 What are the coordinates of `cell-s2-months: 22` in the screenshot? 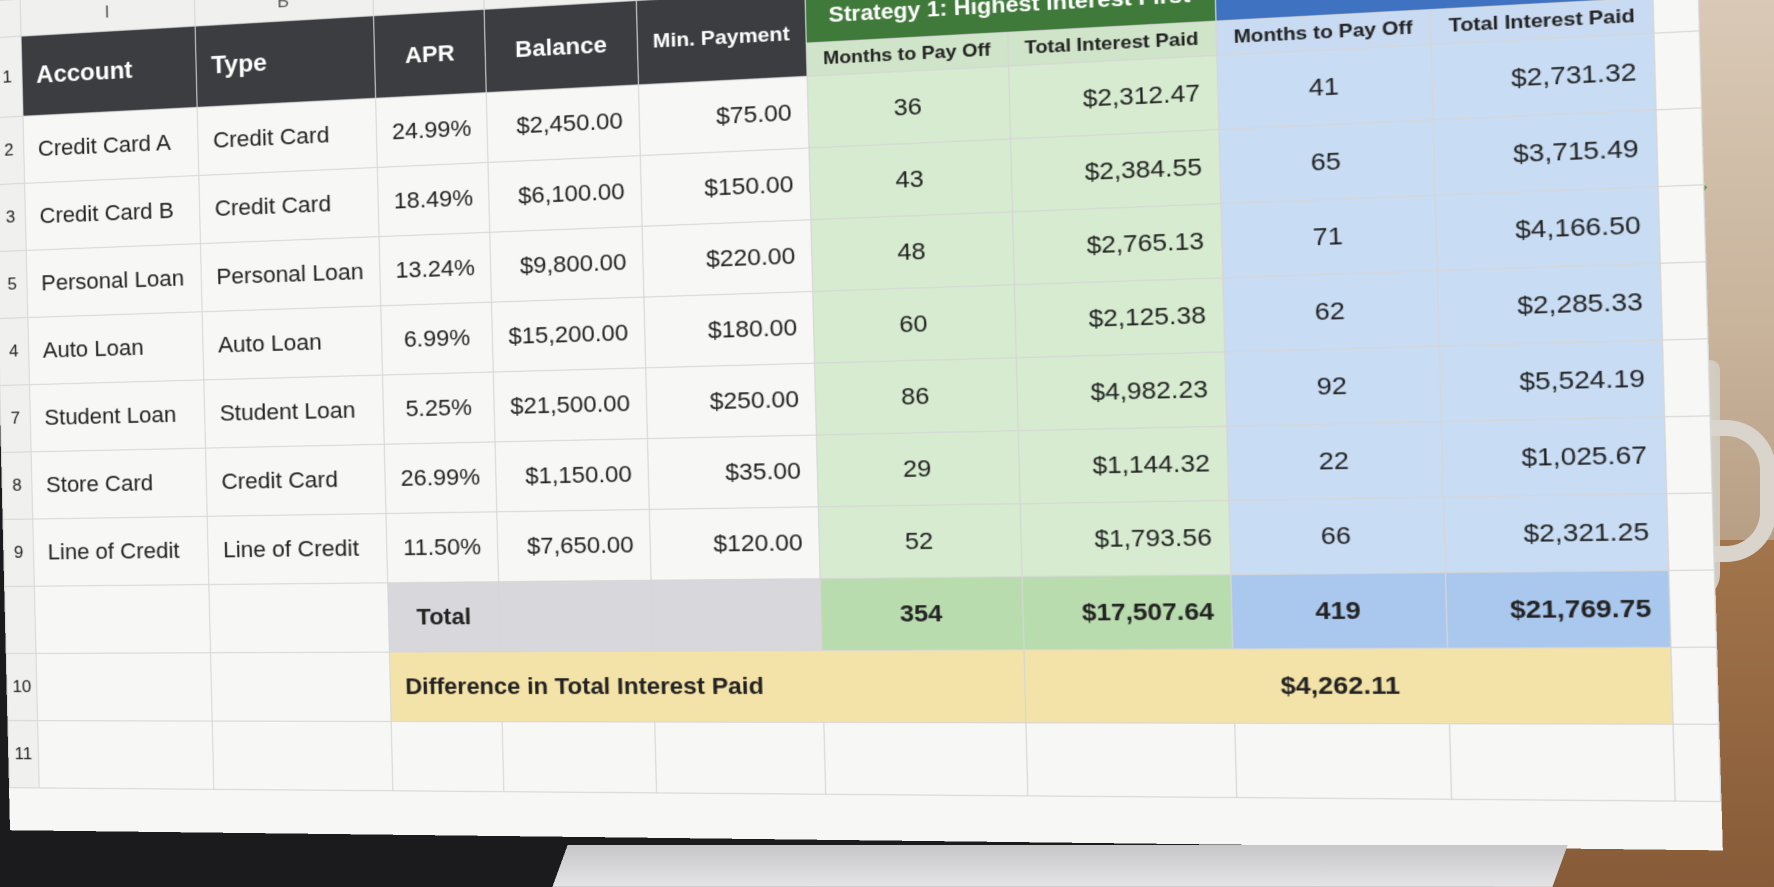 It's located at (1334, 461).